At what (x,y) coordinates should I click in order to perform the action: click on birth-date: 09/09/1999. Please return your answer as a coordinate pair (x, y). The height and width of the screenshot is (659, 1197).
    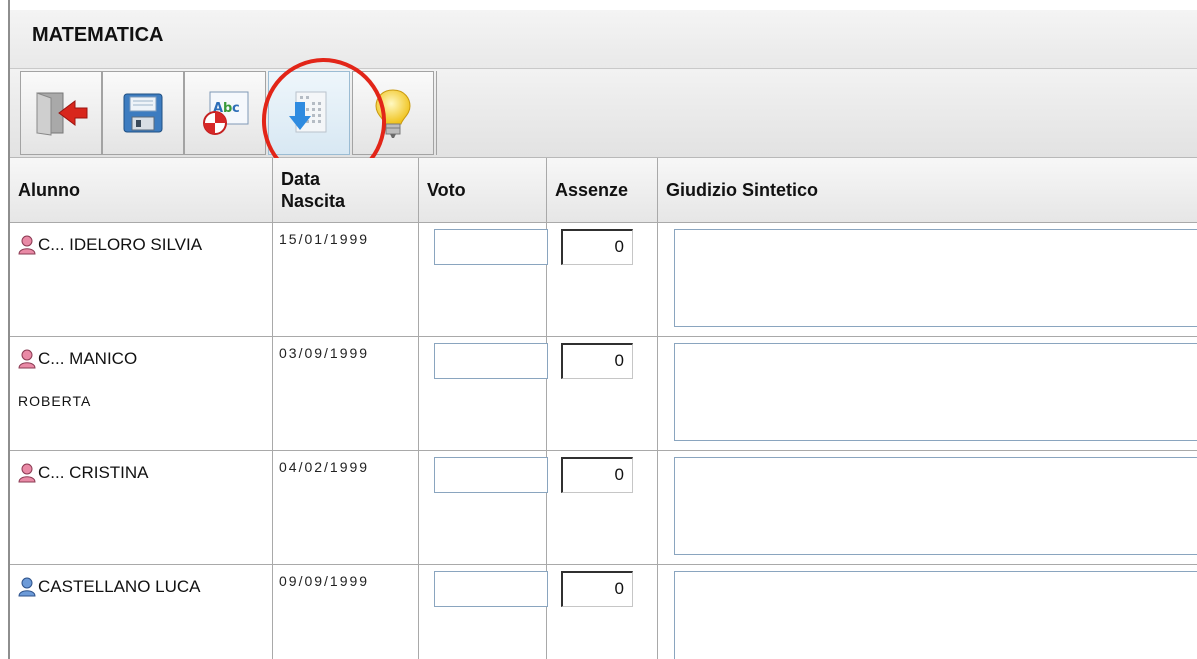
    Looking at the image, I should click on (324, 581).